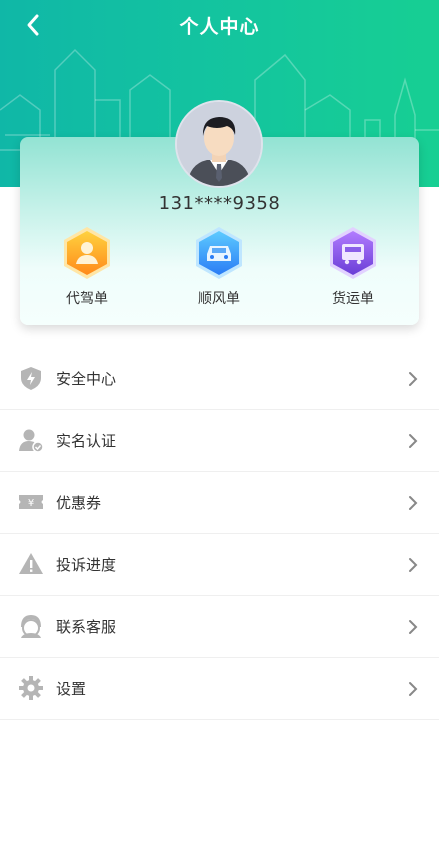  What do you see at coordinates (219, 565) in the screenshot?
I see `menu-item-complaint: 投诉进度` at bounding box center [219, 565].